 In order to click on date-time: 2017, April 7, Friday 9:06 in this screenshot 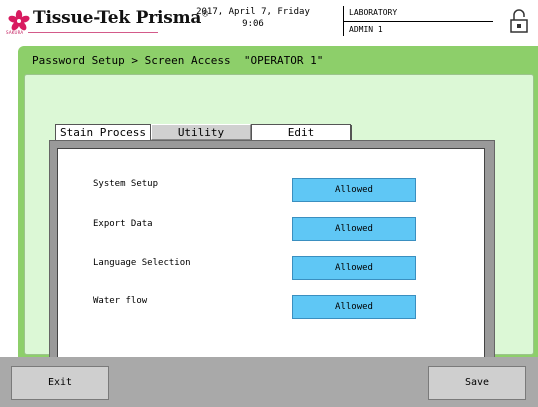, I will do `click(253, 18)`.